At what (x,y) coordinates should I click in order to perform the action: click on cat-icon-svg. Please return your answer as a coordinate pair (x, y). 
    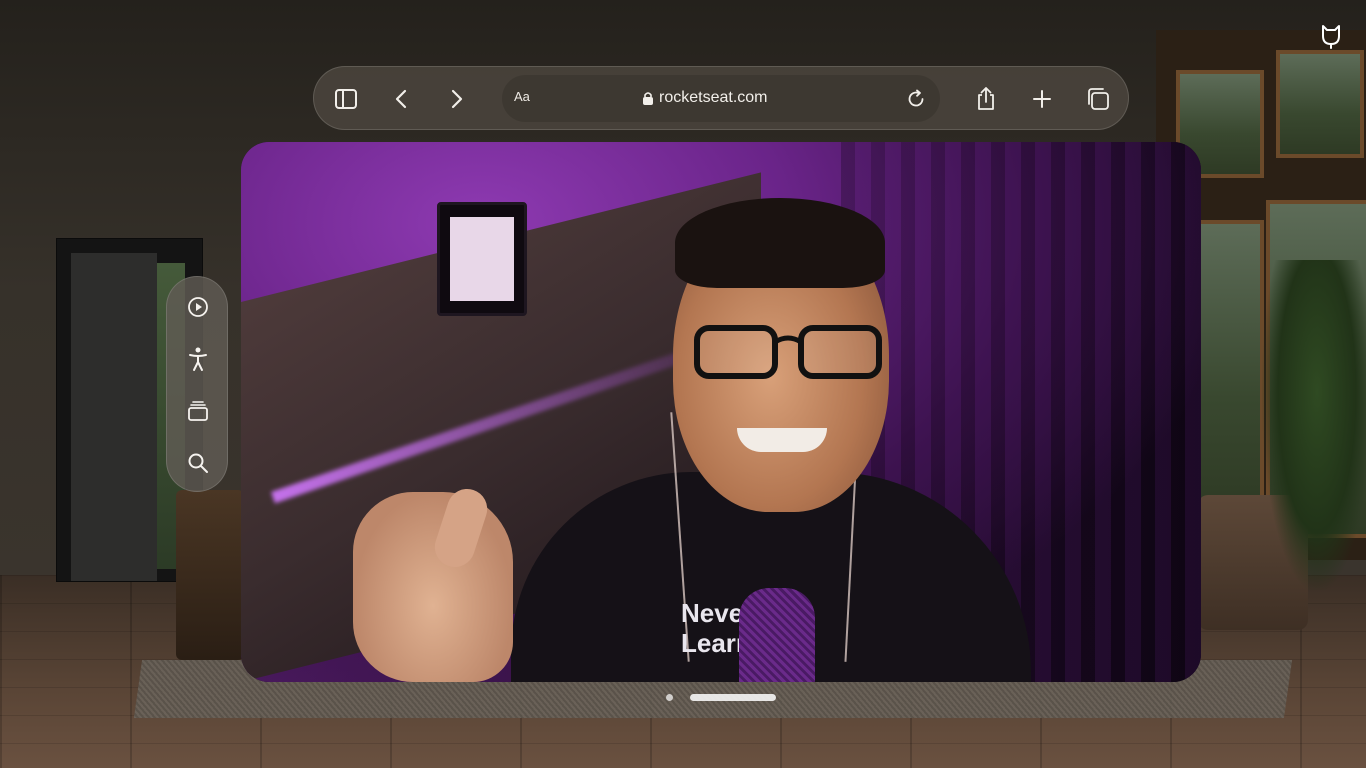
    Looking at the image, I should click on (1331, 37).